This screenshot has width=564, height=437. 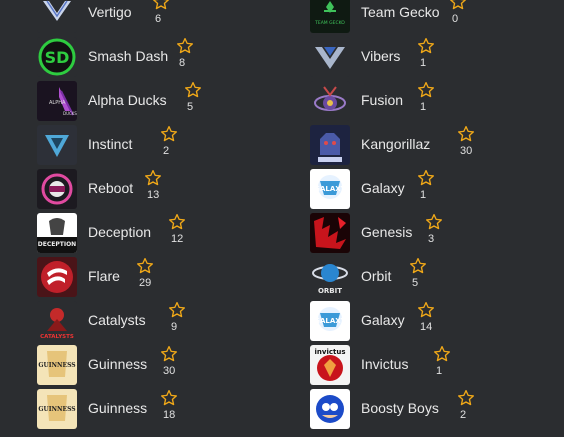 I want to click on svg-text: ORBIT, so click(x=330, y=291).